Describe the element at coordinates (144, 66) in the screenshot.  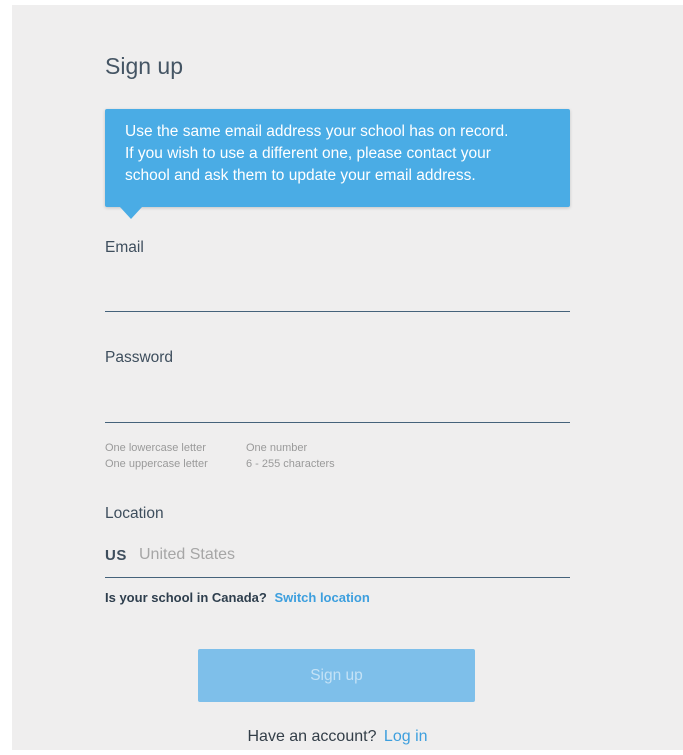
I see `page-title: Sign up` at that location.